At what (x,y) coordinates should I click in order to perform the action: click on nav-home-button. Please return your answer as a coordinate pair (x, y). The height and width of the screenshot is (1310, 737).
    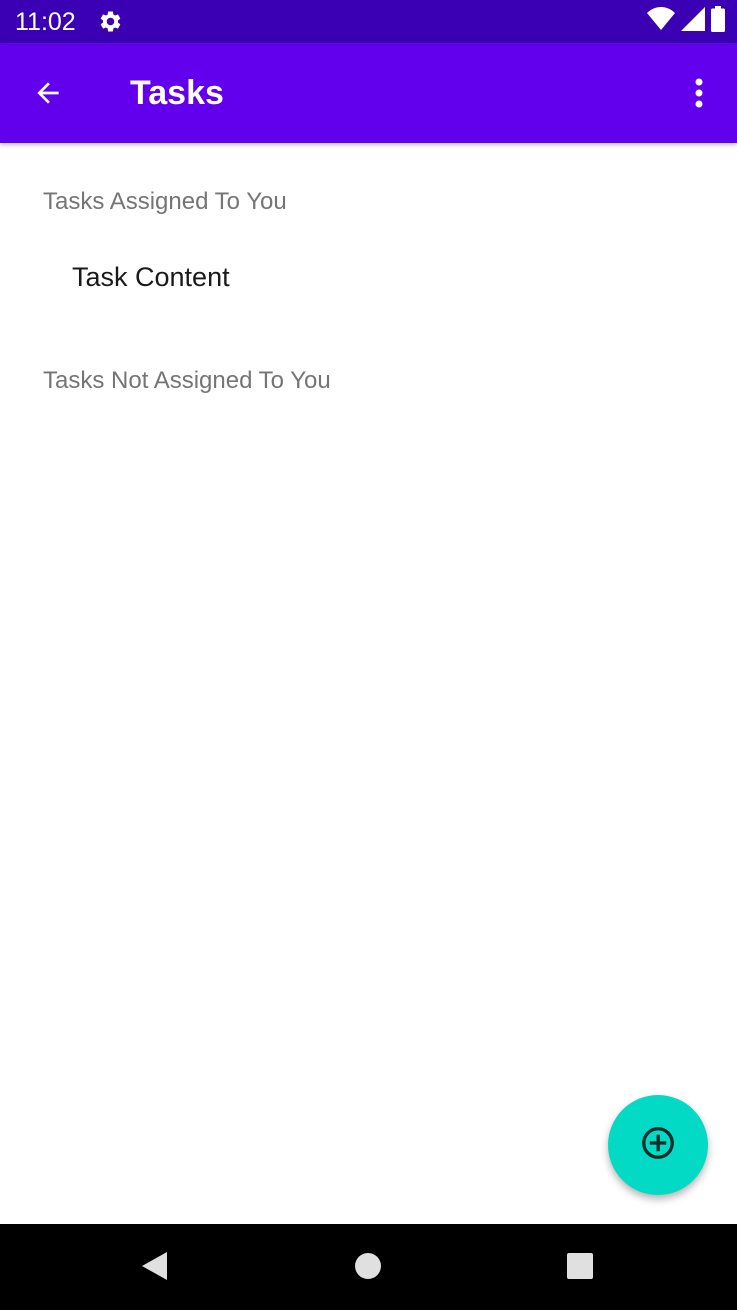
    Looking at the image, I should click on (368, 1268).